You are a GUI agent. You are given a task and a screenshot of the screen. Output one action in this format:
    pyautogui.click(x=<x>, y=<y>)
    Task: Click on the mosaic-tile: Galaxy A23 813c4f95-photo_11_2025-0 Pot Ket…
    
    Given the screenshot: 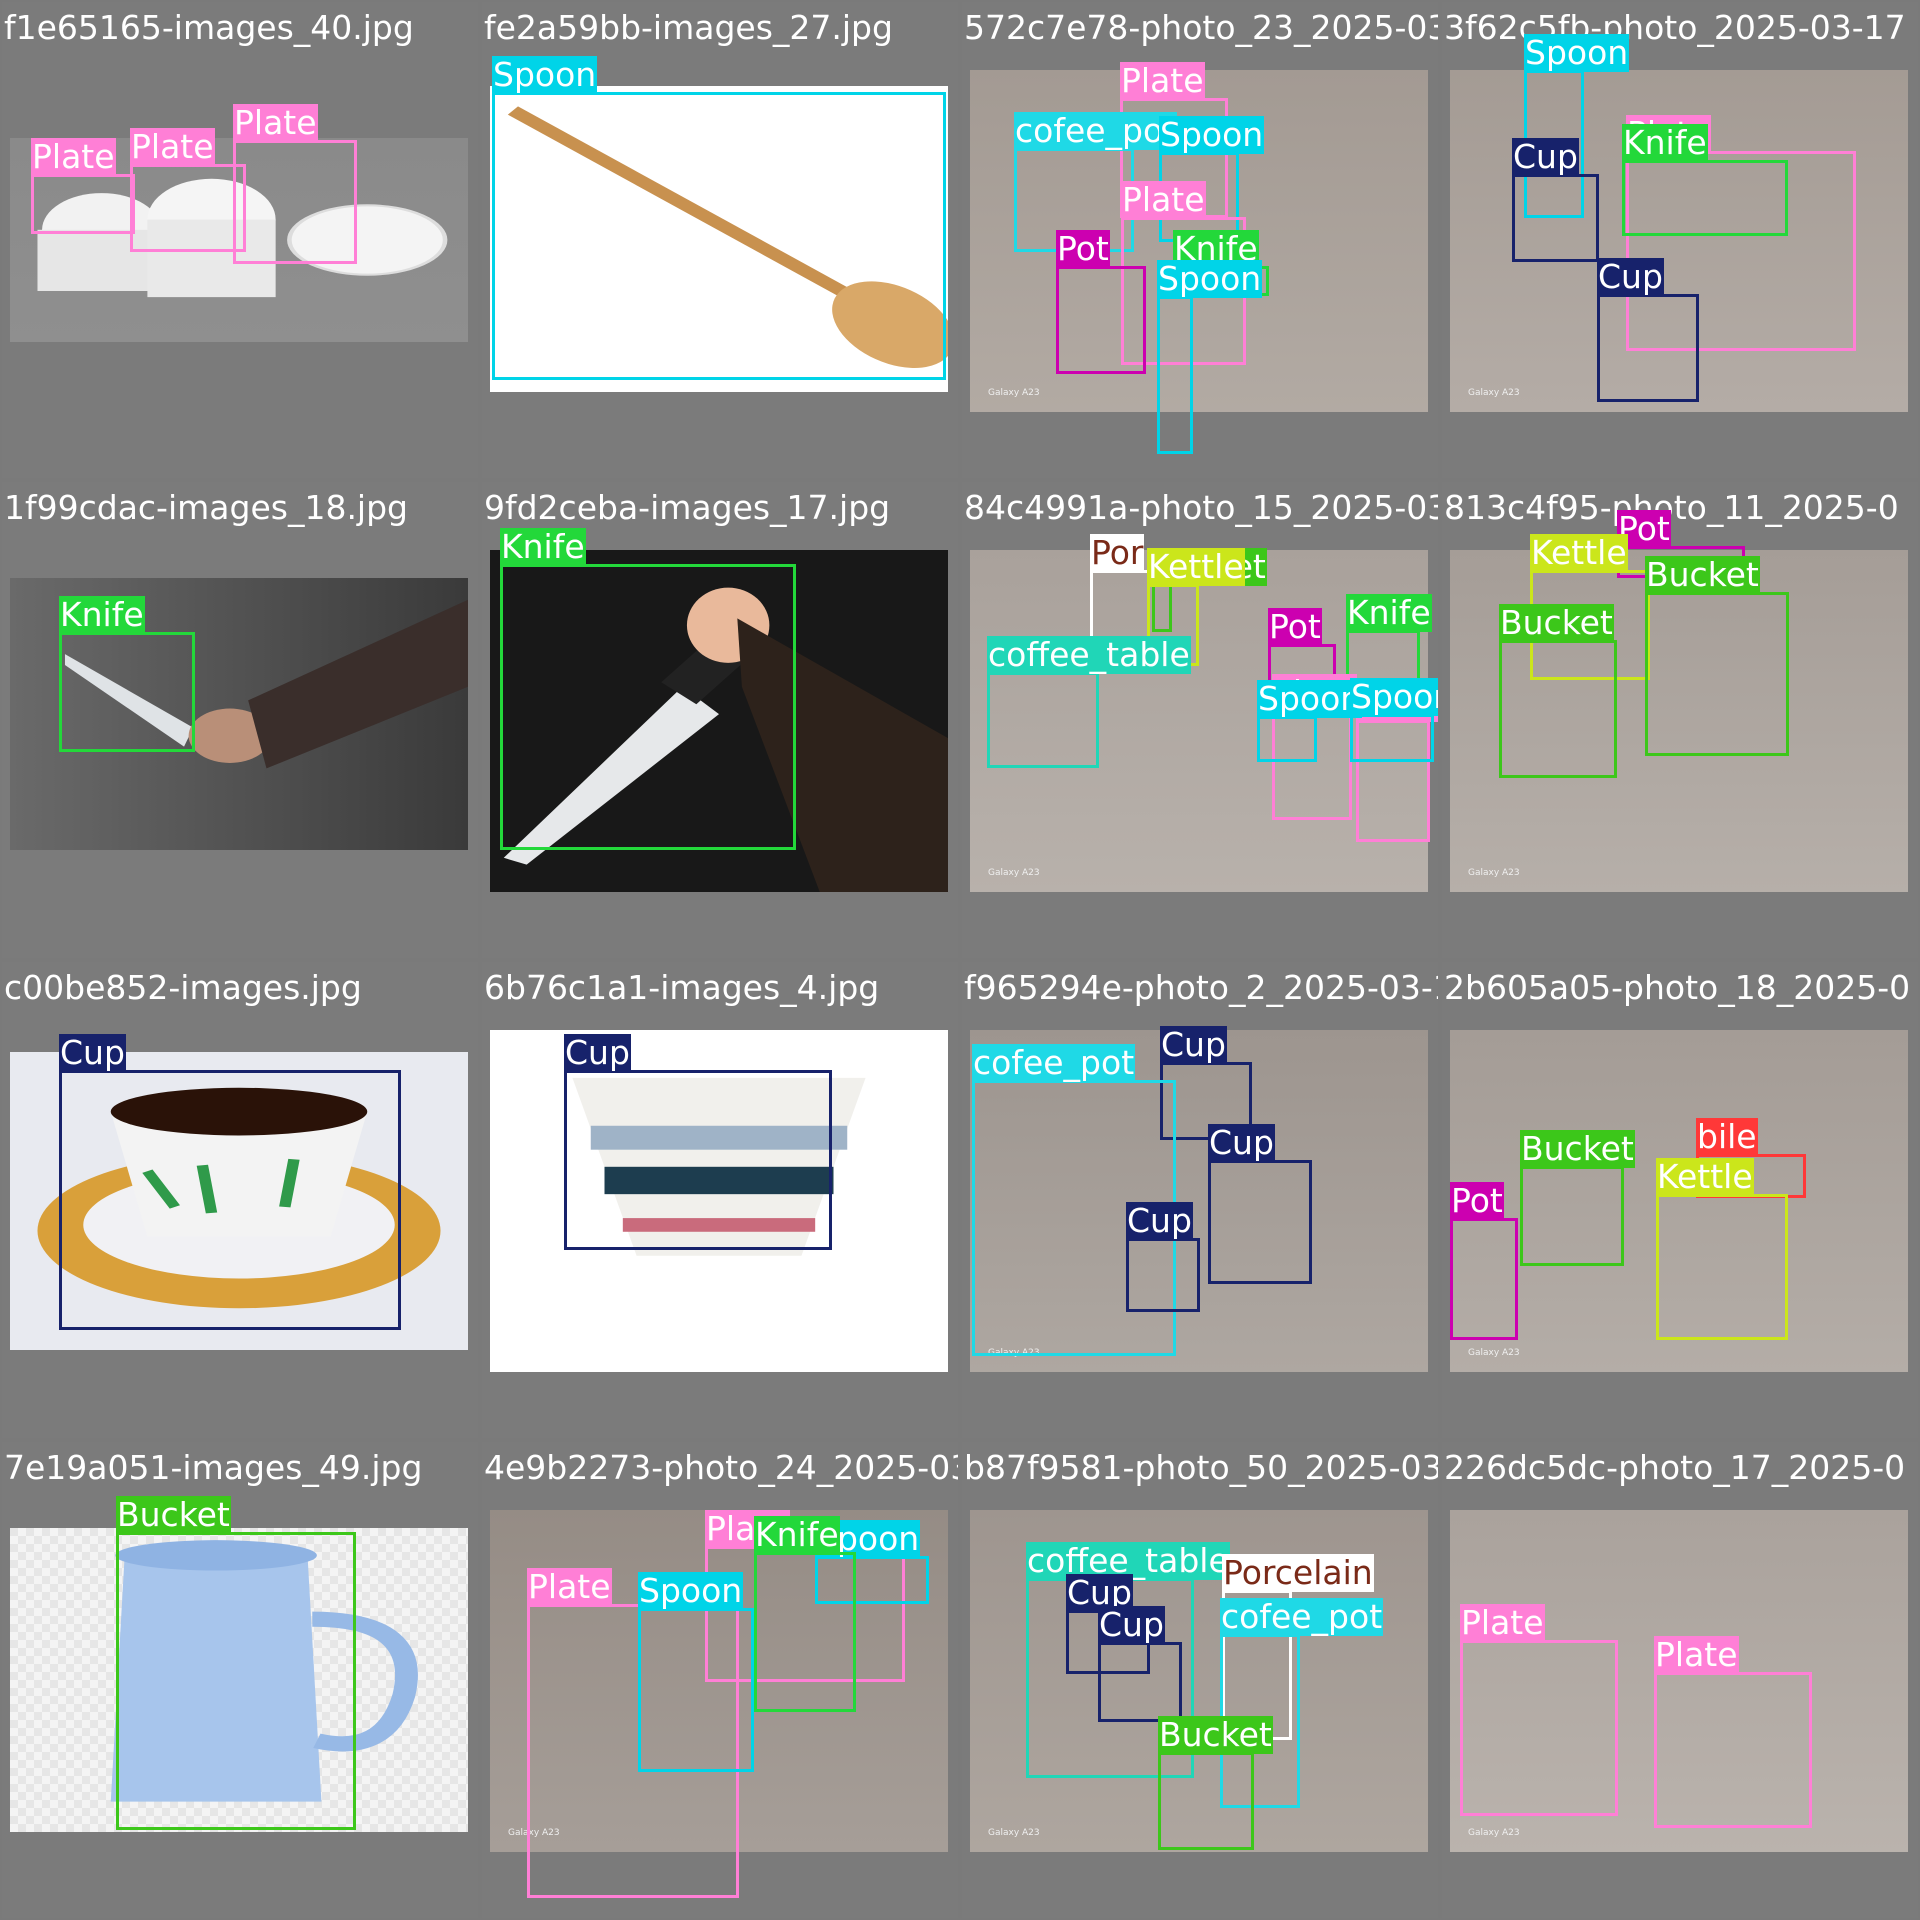 What is the action you would take?
    pyautogui.click(x=1680, y=720)
    